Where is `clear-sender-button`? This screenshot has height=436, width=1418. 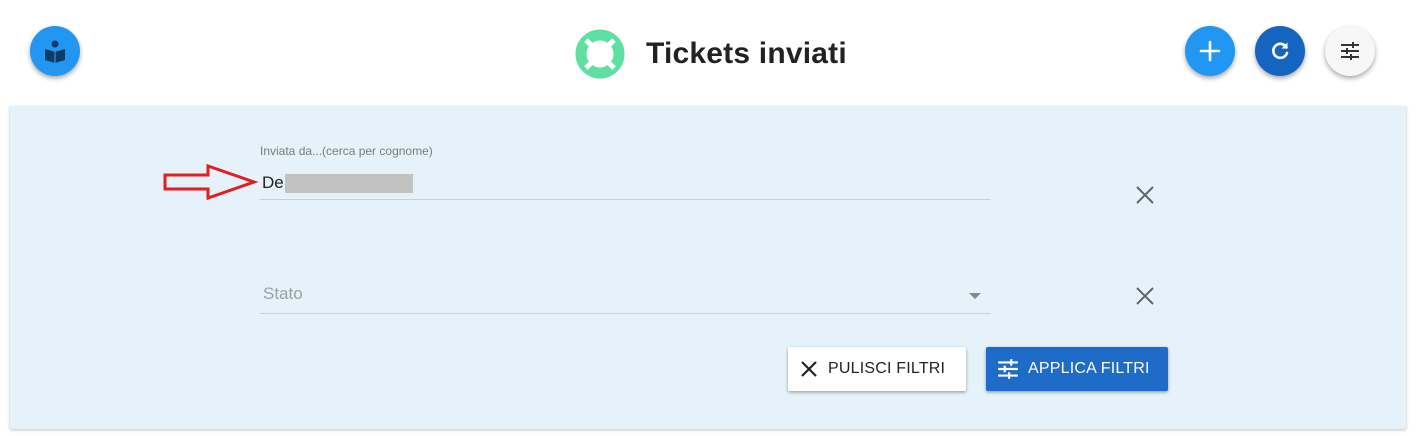 clear-sender-button is located at coordinates (1145, 195).